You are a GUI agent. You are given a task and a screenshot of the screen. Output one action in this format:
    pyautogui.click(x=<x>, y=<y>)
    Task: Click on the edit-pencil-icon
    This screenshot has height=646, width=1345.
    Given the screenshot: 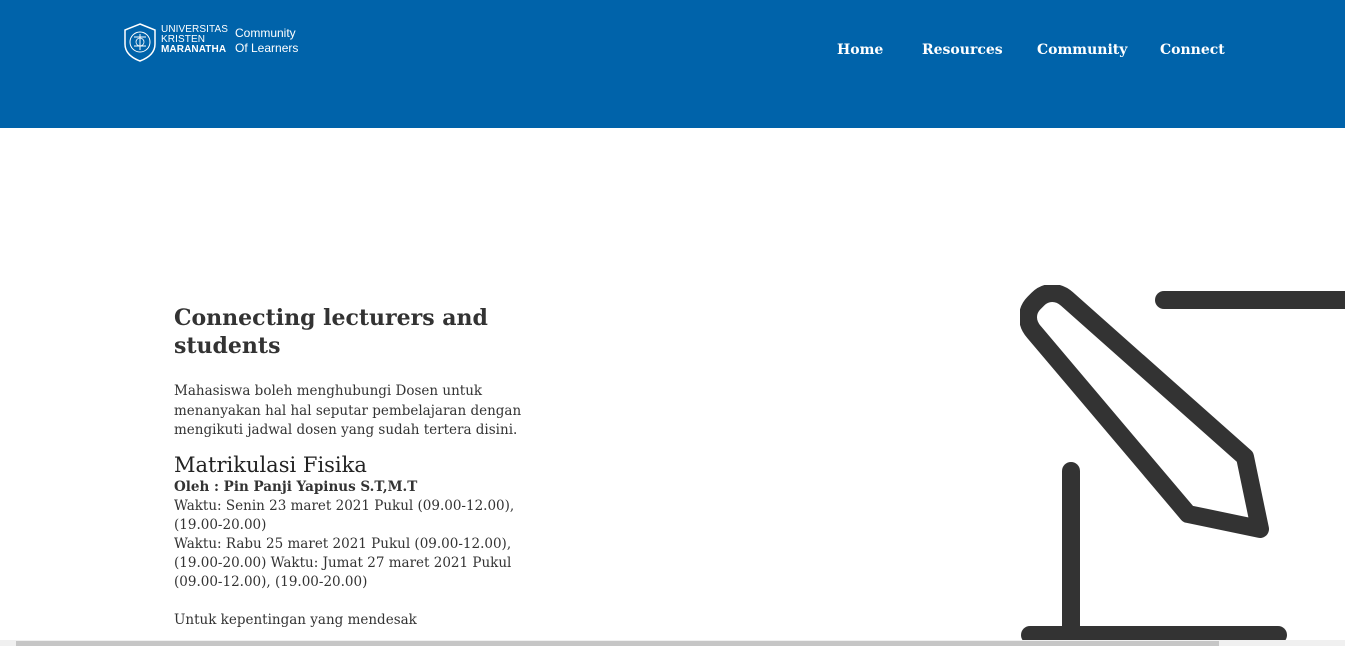 What is the action you would take?
    pyautogui.click(x=1182, y=464)
    